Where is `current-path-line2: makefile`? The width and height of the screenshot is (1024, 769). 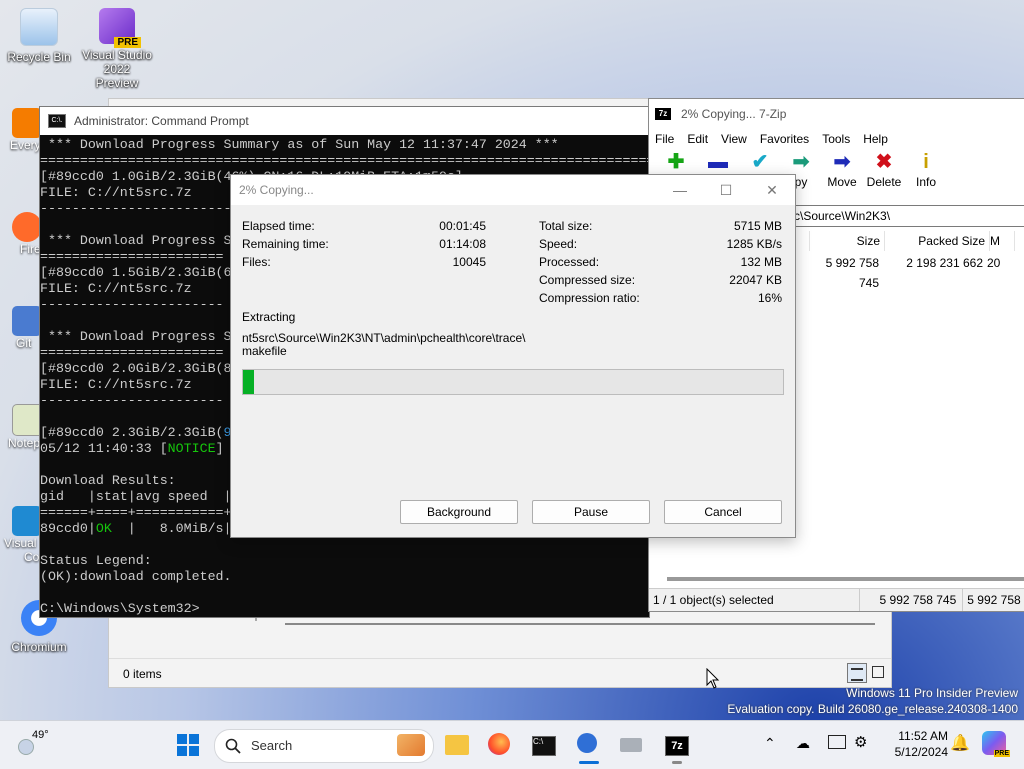
current-path-line2: makefile is located at coordinates (264, 351).